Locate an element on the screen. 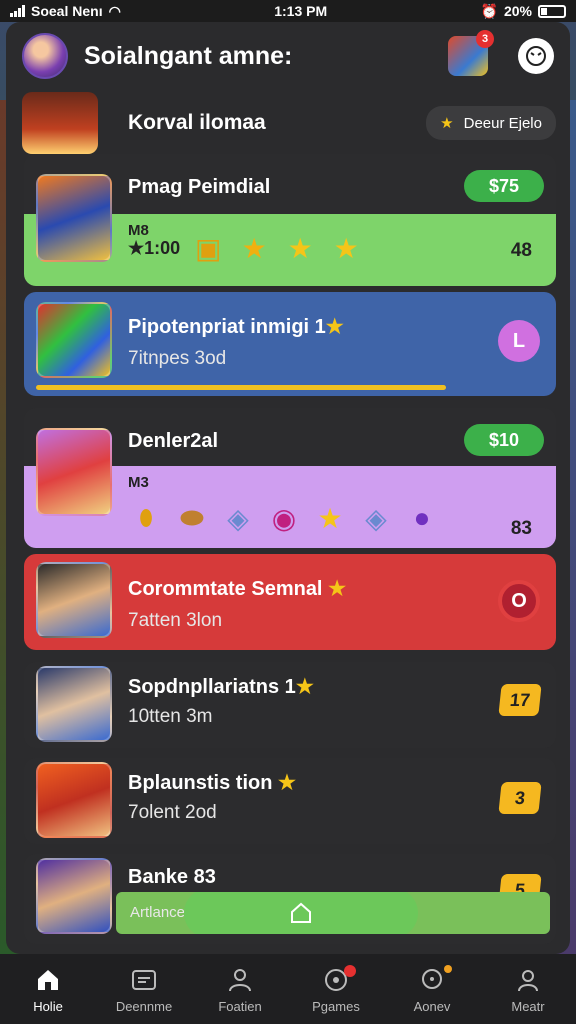 This screenshot has width=576, height=1024. leaderboard-card: Pmag Peimdial $75 M8 ★1:00 ▣ ★ ★ ★ 48 is located at coordinates (290, 220).